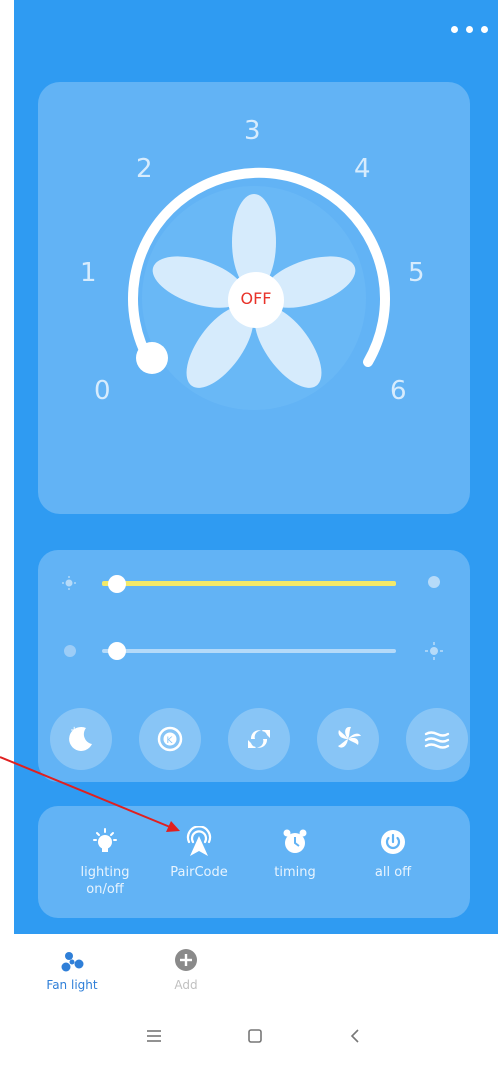 This screenshot has width=498, height=1065. I want to click on reverse-mode-button, so click(259, 739).